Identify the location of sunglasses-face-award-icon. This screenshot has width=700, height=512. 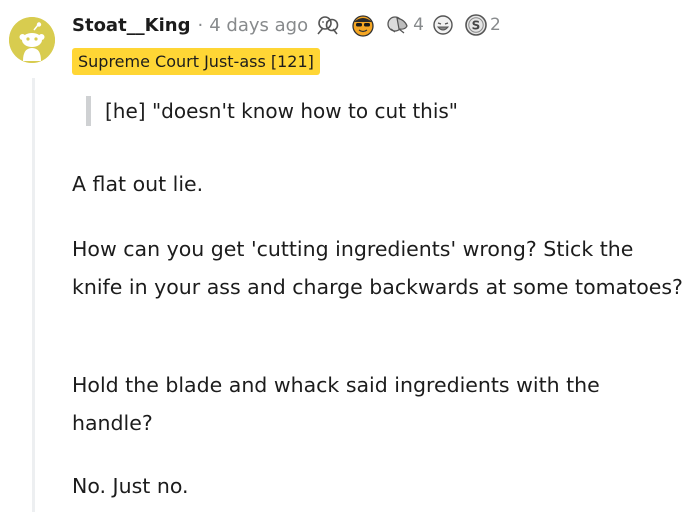
(363, 26).